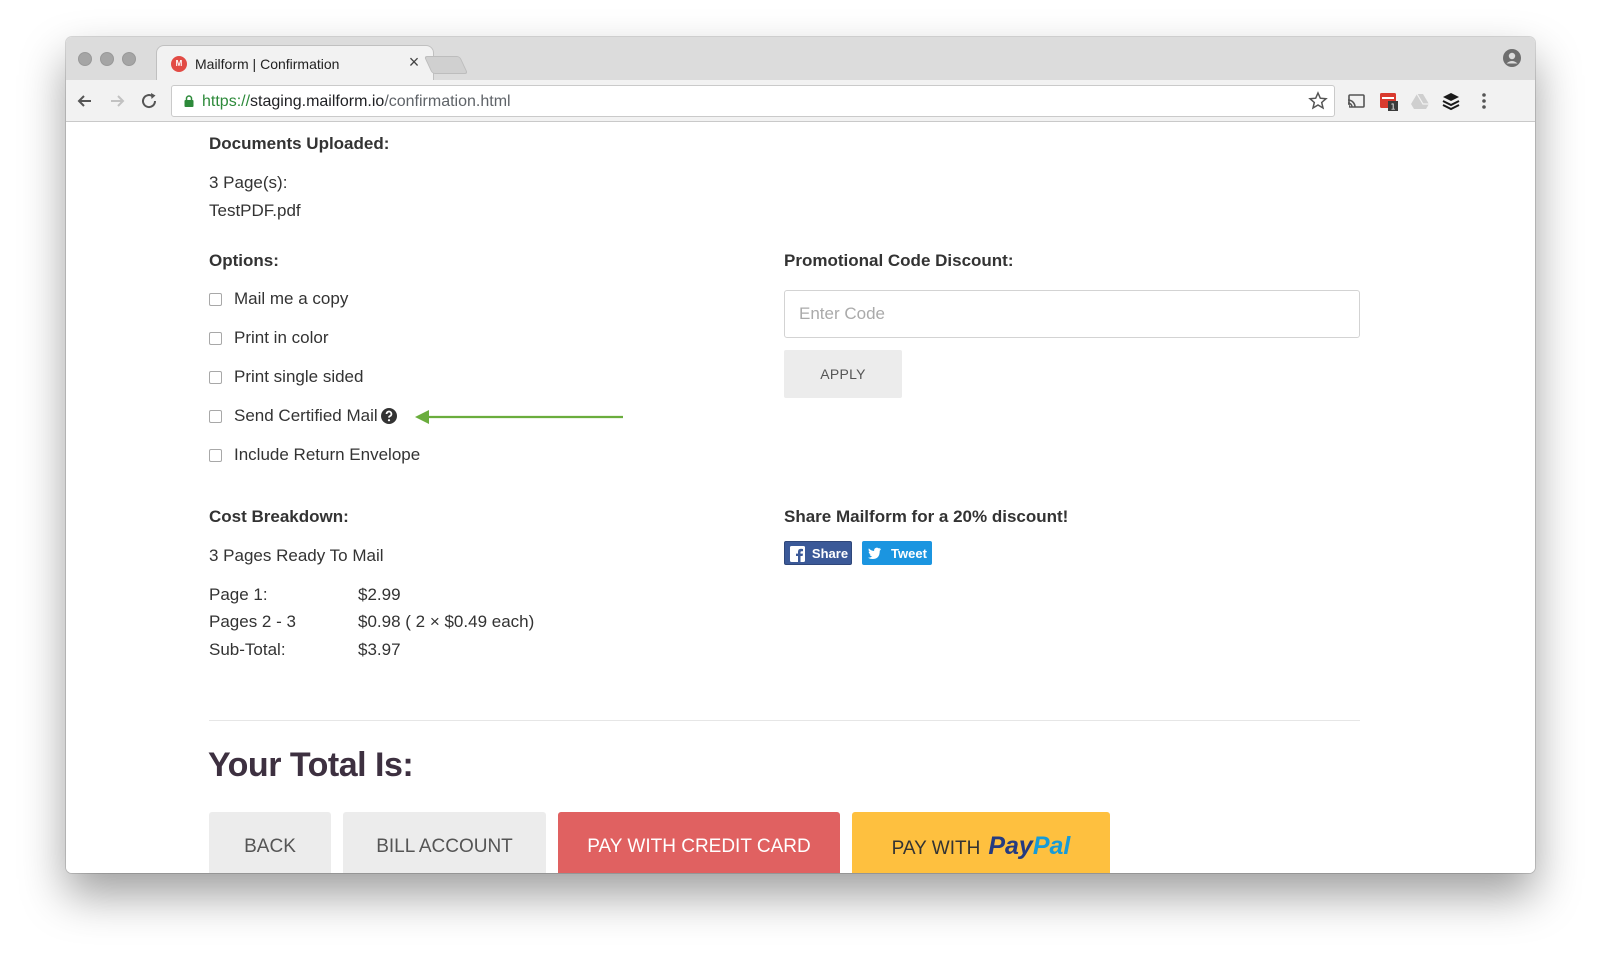 The image size is (1600, 964). What do you see at coordinates (800, 59) in the screenshot?
I see `tab-strip: M Mailform | Confirmation ×` at bounding box center [800, 59].